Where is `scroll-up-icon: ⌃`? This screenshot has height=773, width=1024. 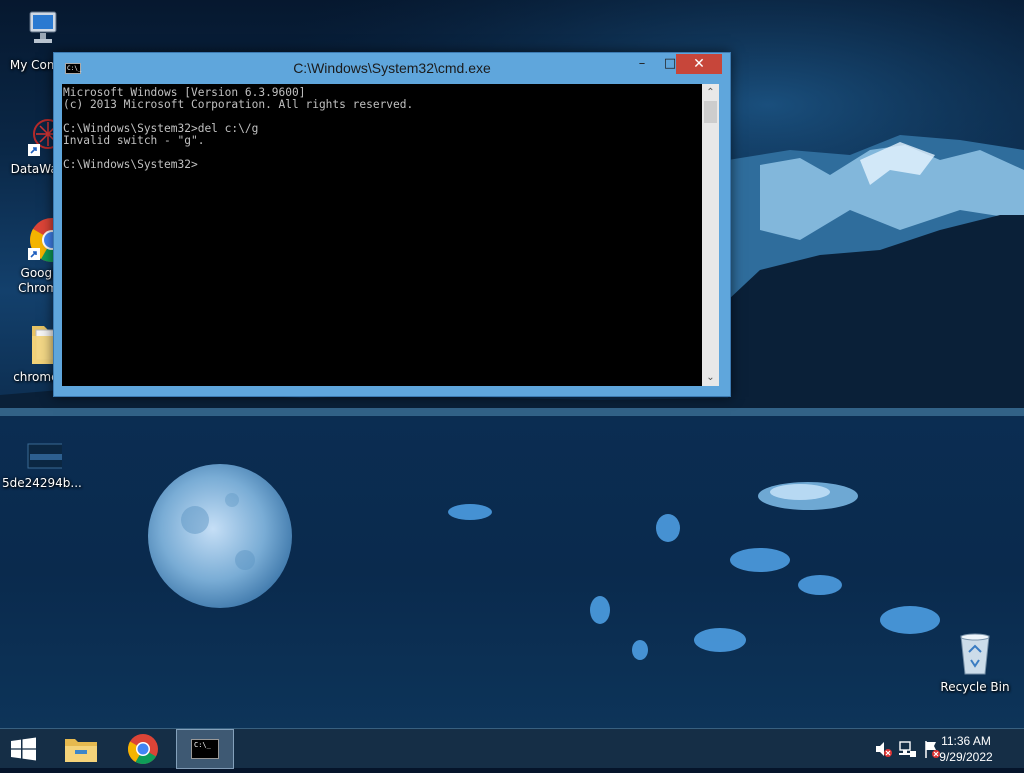
scroll-up-icon: ⌃ is located at coordinates (710, 92).